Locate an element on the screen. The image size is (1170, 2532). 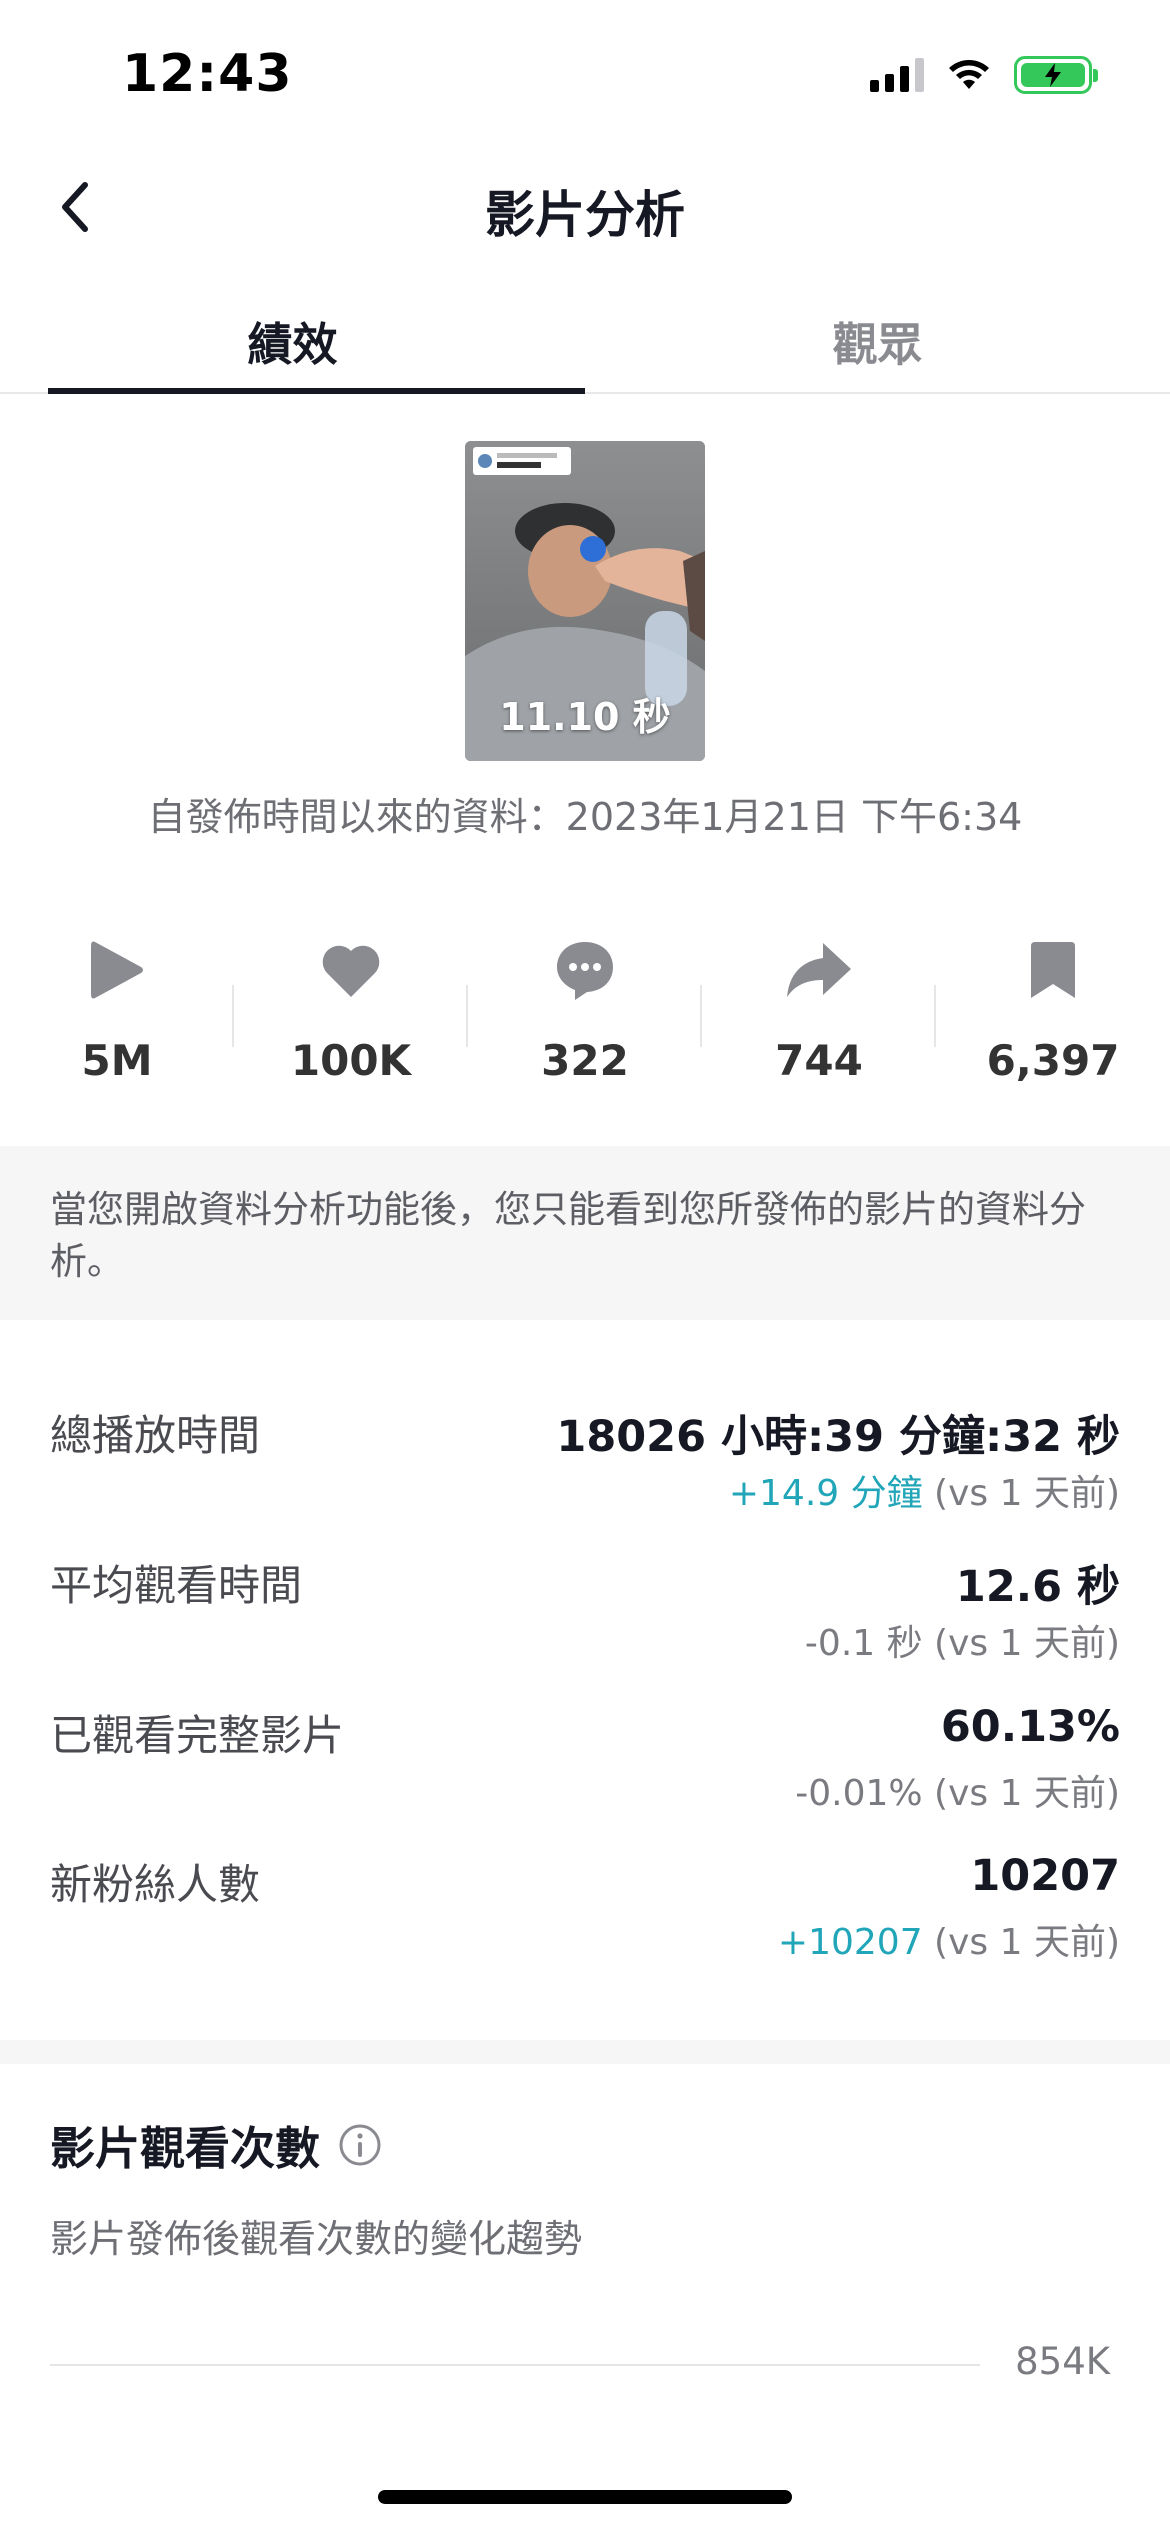
video-views-section-title: 影片觀看次數 is located at coordinates (216, 2144).